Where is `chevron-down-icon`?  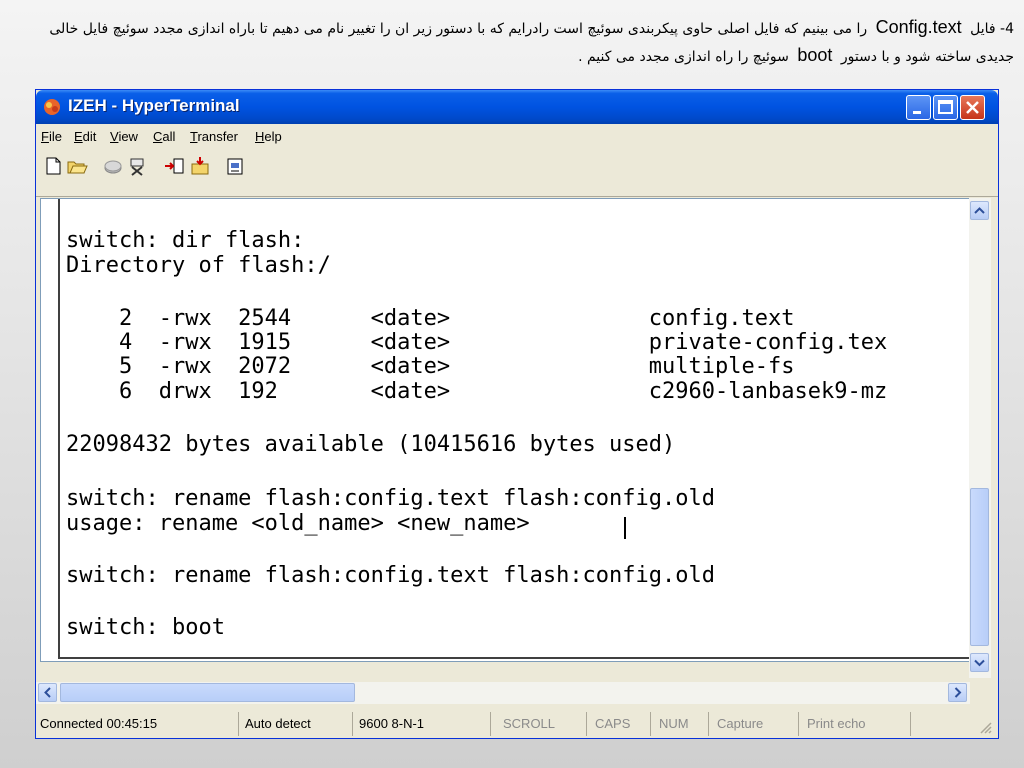 chevron-down-icon is located at coordinates (979, 663).